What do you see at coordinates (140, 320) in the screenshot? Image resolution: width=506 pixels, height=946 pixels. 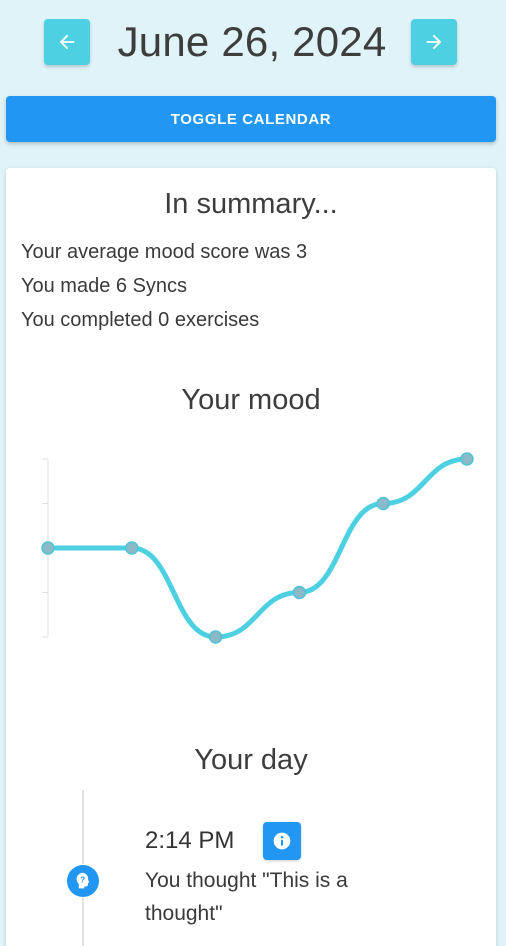 I see `summary-exercises: You completed 0 exercises` at bounding box center [140, 320].